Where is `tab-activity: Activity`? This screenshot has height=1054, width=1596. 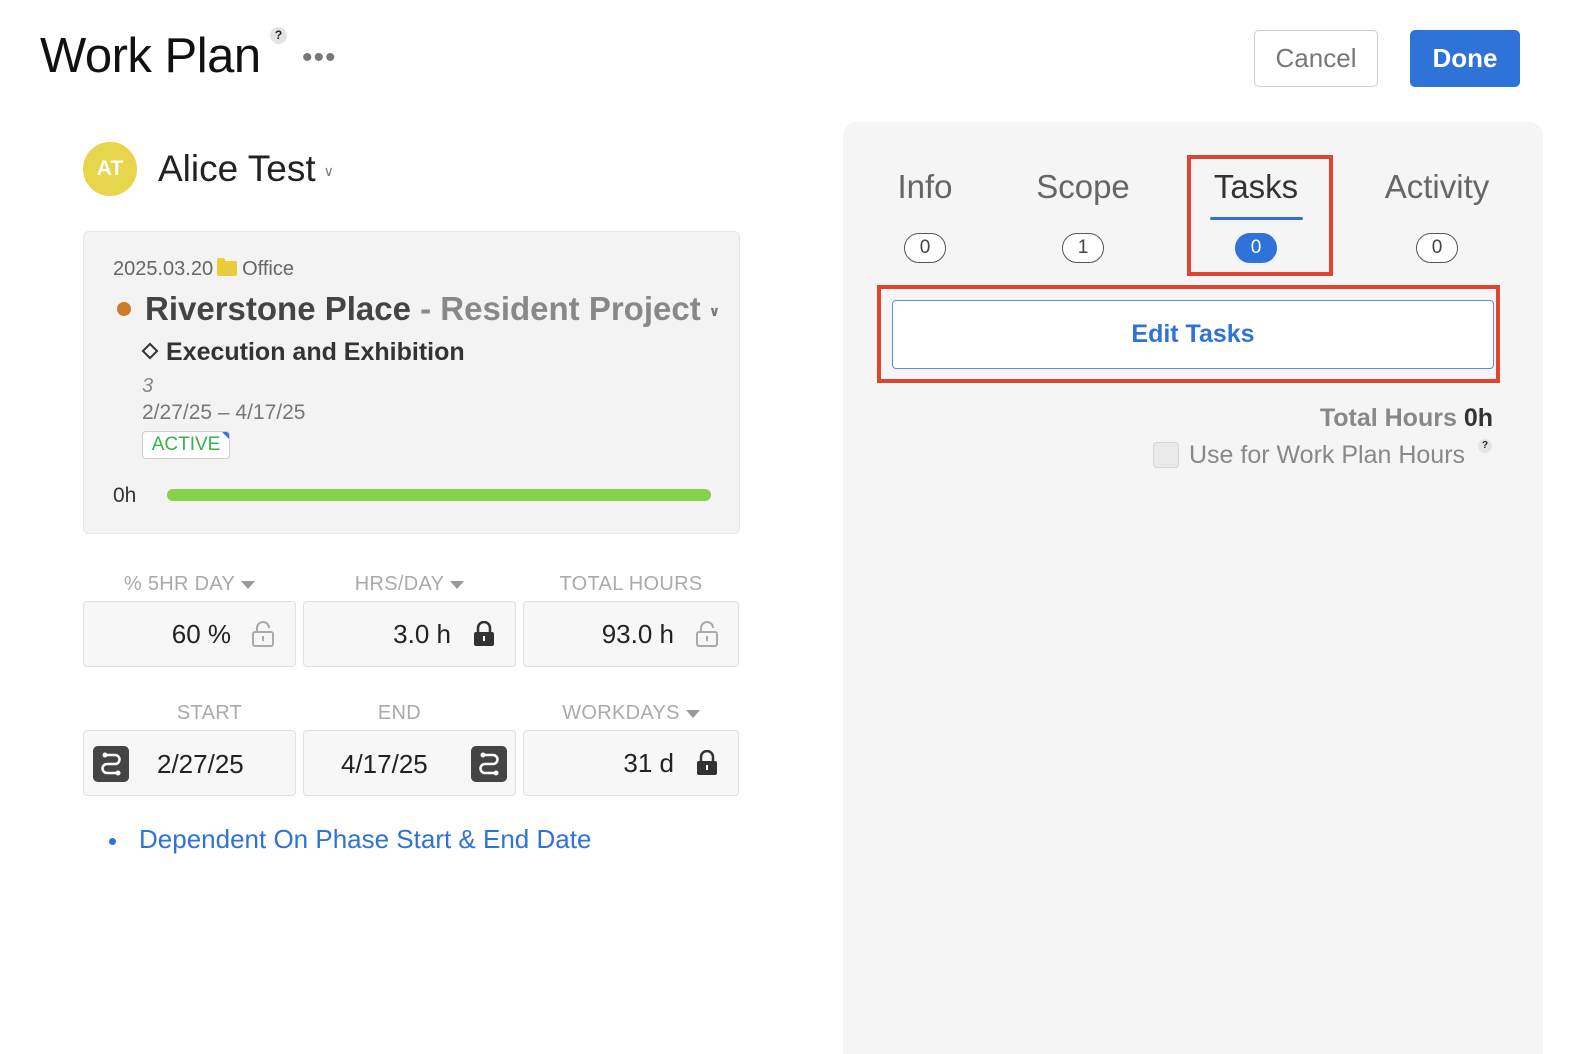
tab-activity: Activity is located at coordinates (1437, 187).